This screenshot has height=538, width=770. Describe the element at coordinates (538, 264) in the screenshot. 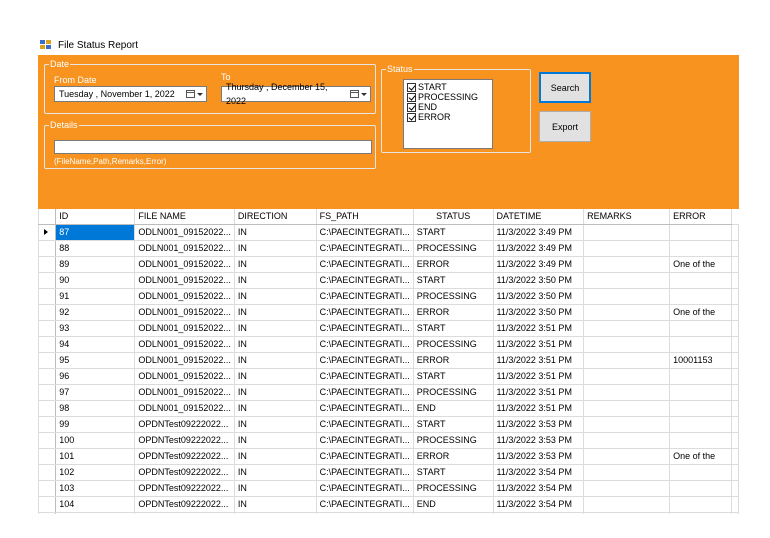

I see `cell-datetime: 11/3/2022 3:49 PM` at that location.